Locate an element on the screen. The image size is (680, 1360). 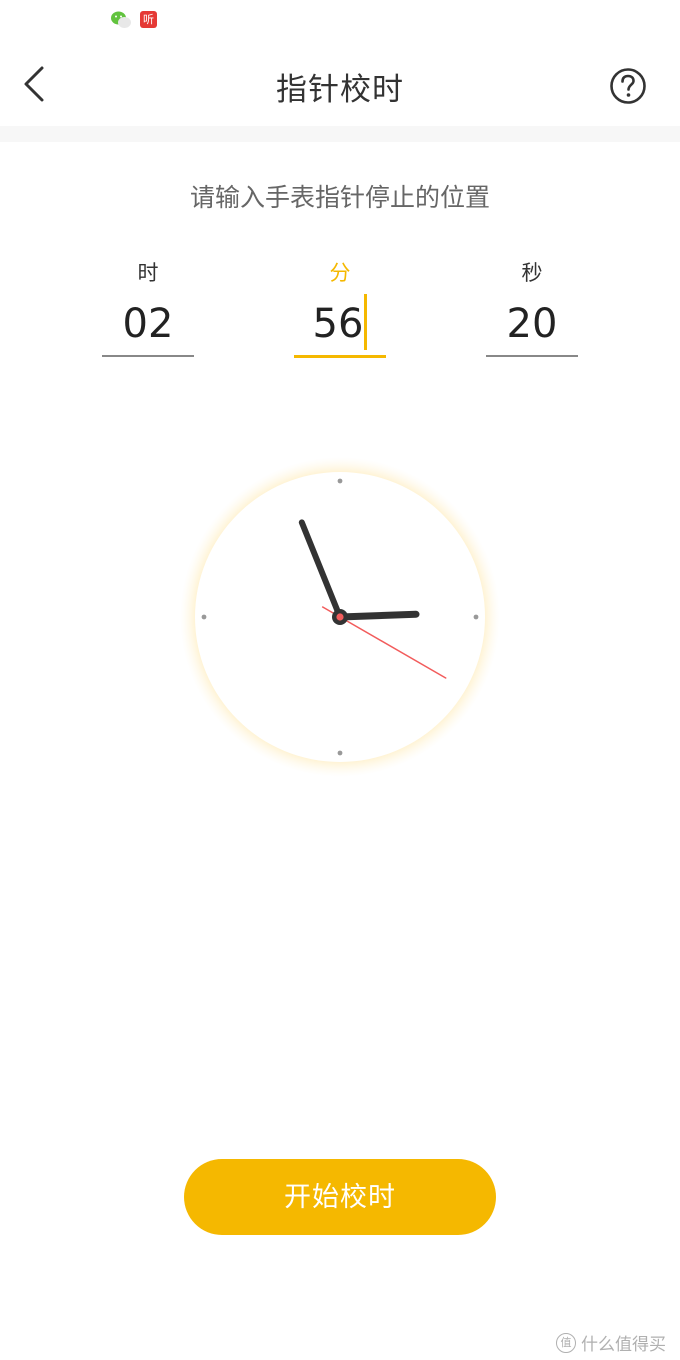
minute-value: 56 is located at coordinates (338, 324).